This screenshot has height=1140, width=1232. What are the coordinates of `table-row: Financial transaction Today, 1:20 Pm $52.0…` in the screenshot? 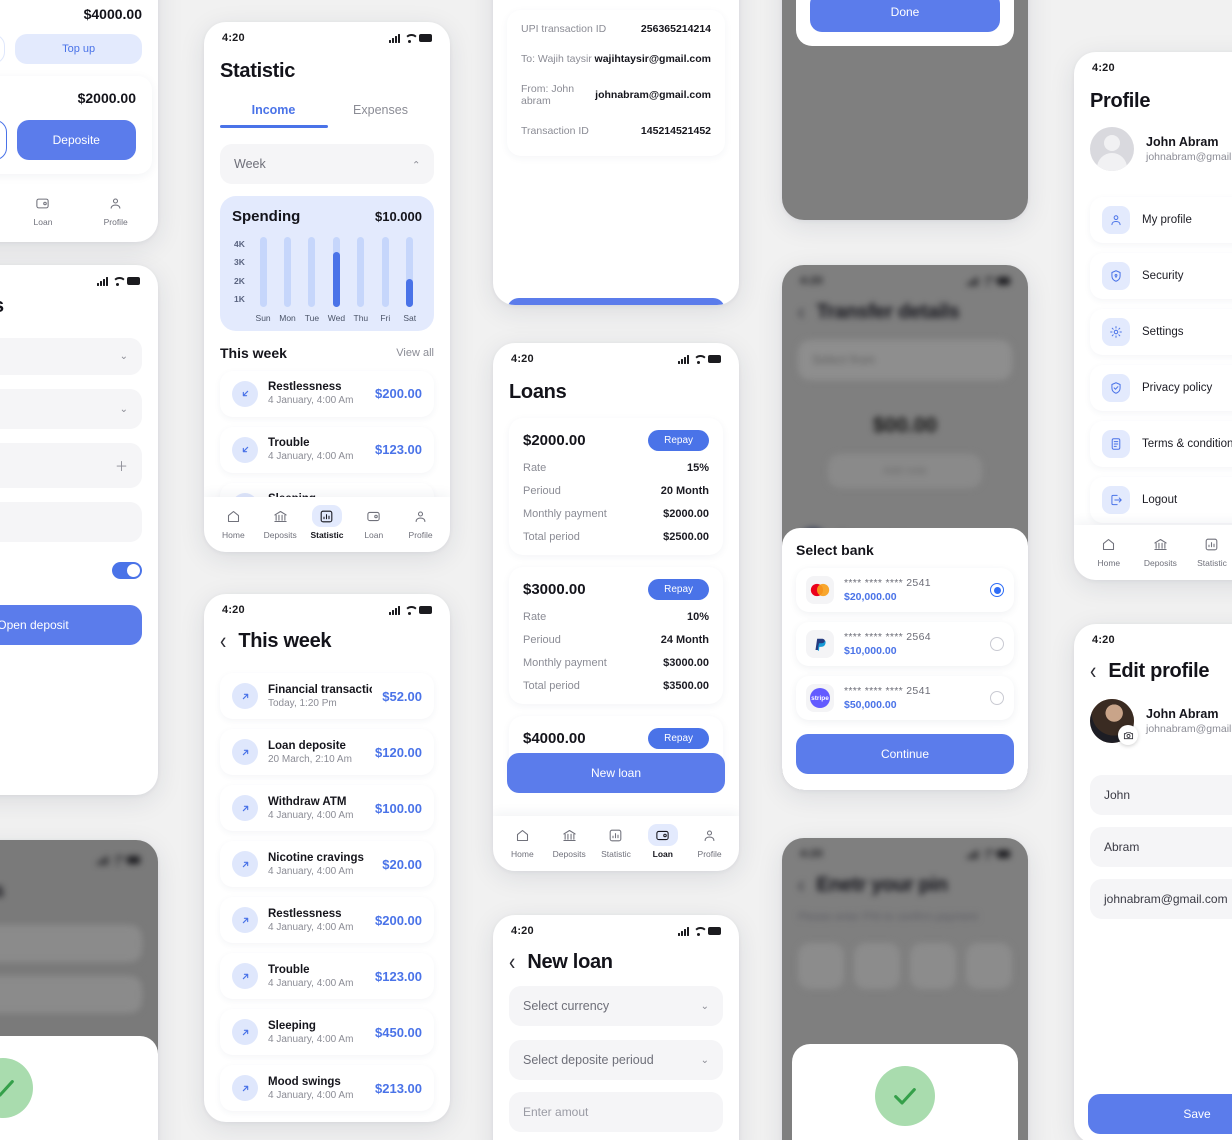 It's located at (327, 696).